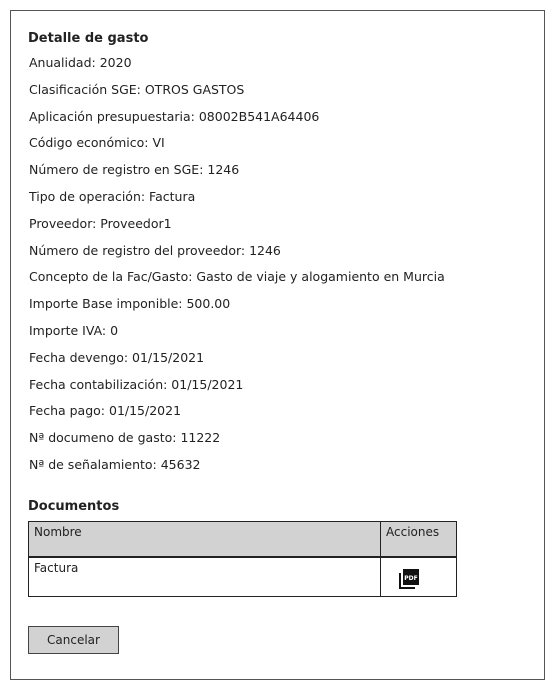 The height and width of the screenshot is (690, 557). I want to click on document-name-cell: Factura, so click(204, 576).